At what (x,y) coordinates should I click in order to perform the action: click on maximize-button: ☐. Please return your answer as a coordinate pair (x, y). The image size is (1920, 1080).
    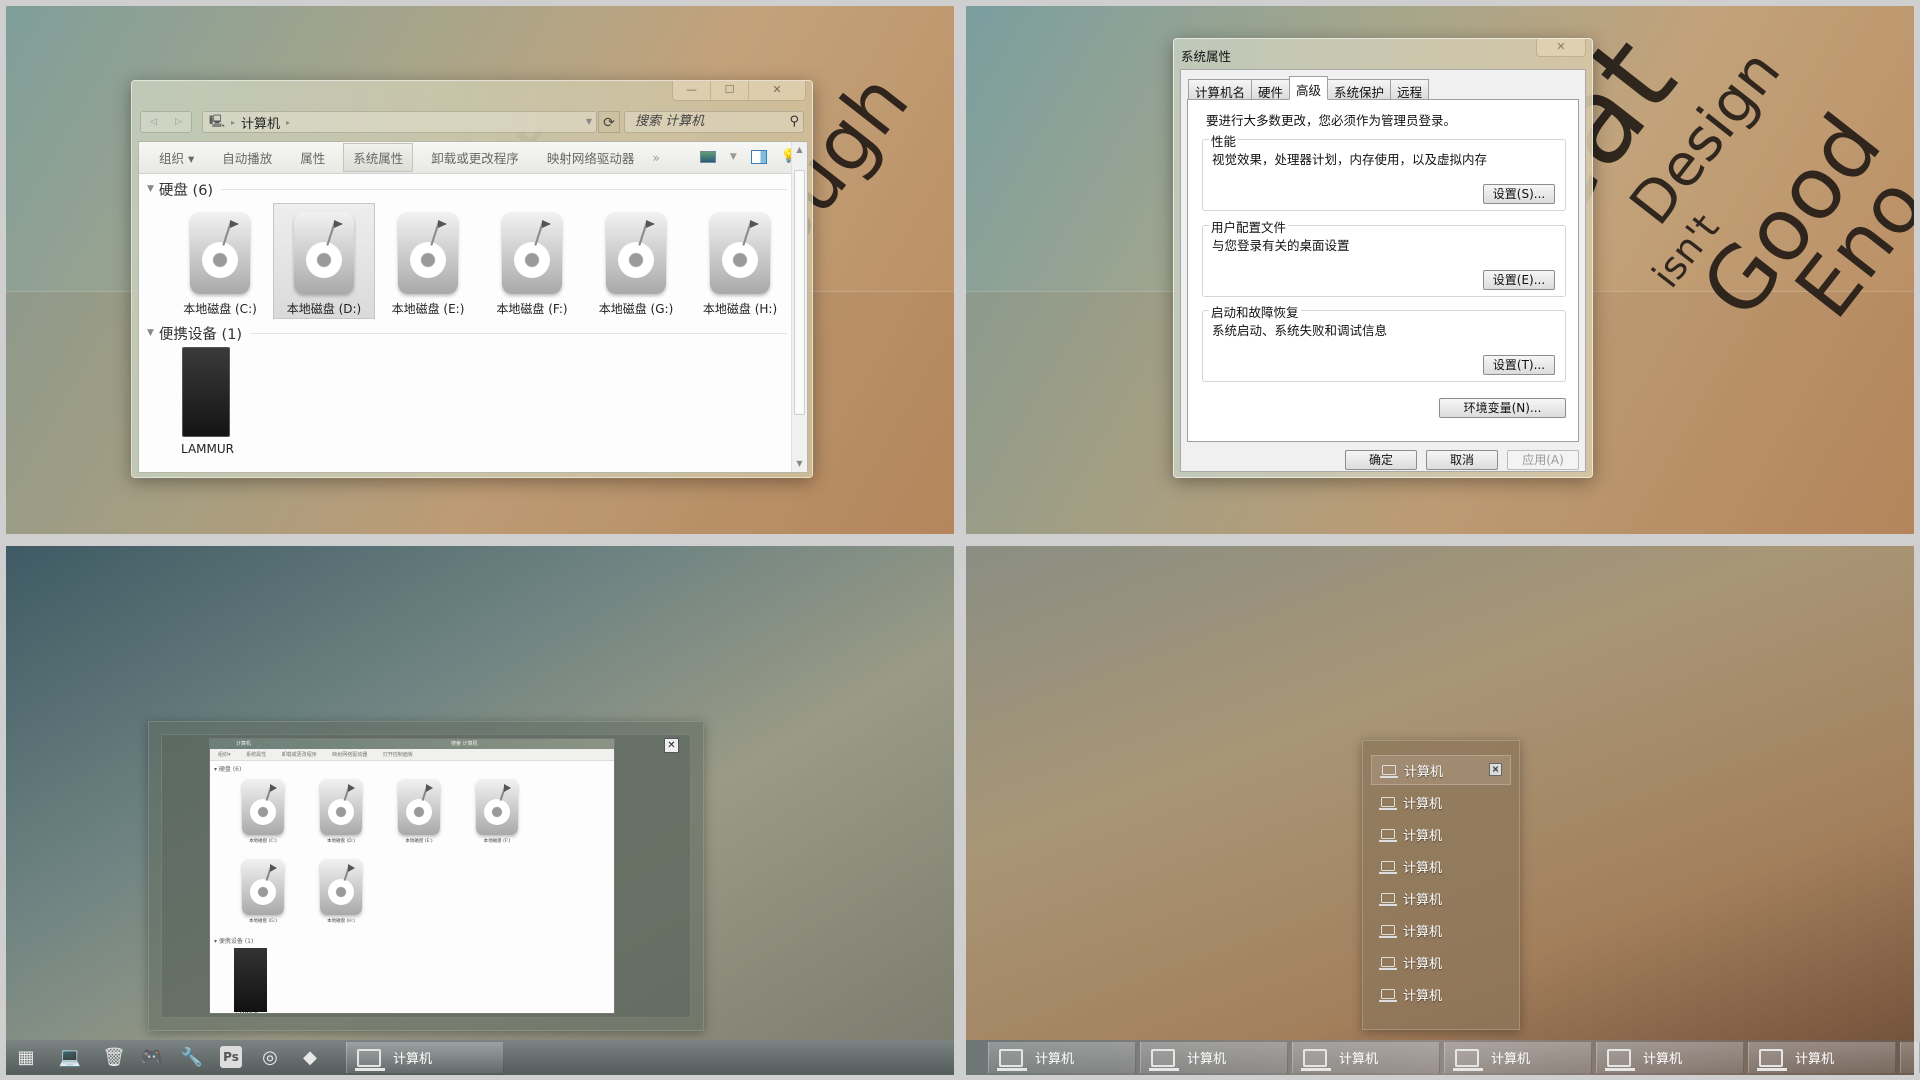
    Looking at the image, I should click on (730, 90).